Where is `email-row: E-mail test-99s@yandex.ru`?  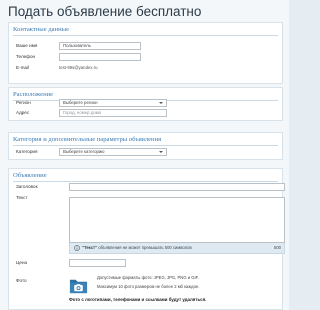
email-row: E-mail test-99s@yandex.ru is located at coordinates (145, 69).